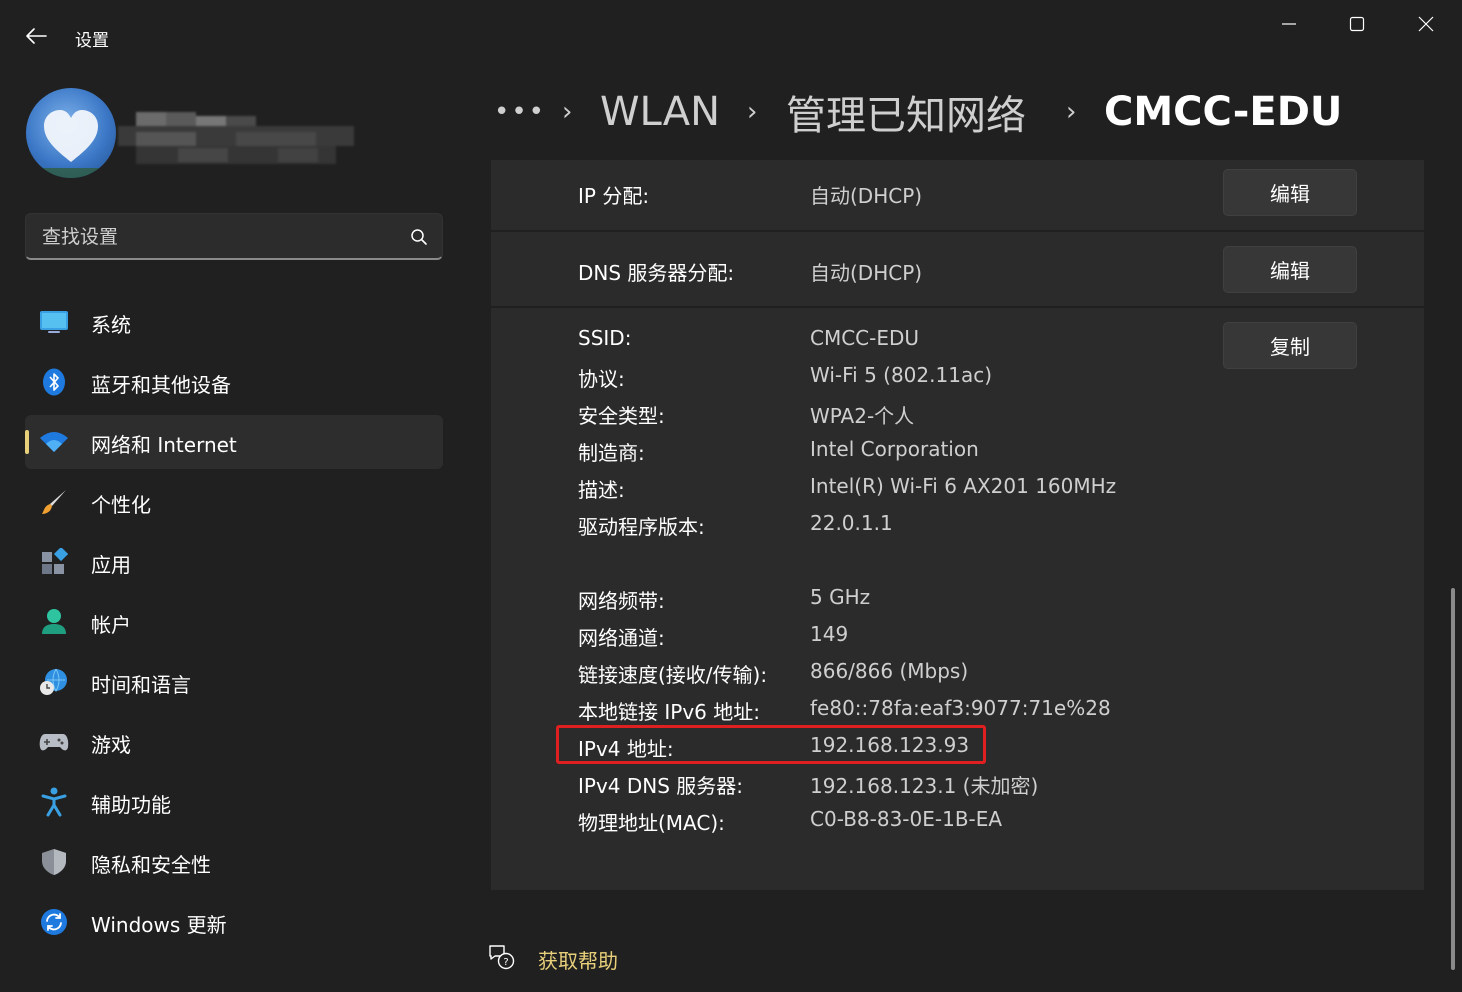 This screenshot has width=1462, height=992. Describe the element at coordinates (54, 322) in the screenshot. I see `monitor-icon` at that location.